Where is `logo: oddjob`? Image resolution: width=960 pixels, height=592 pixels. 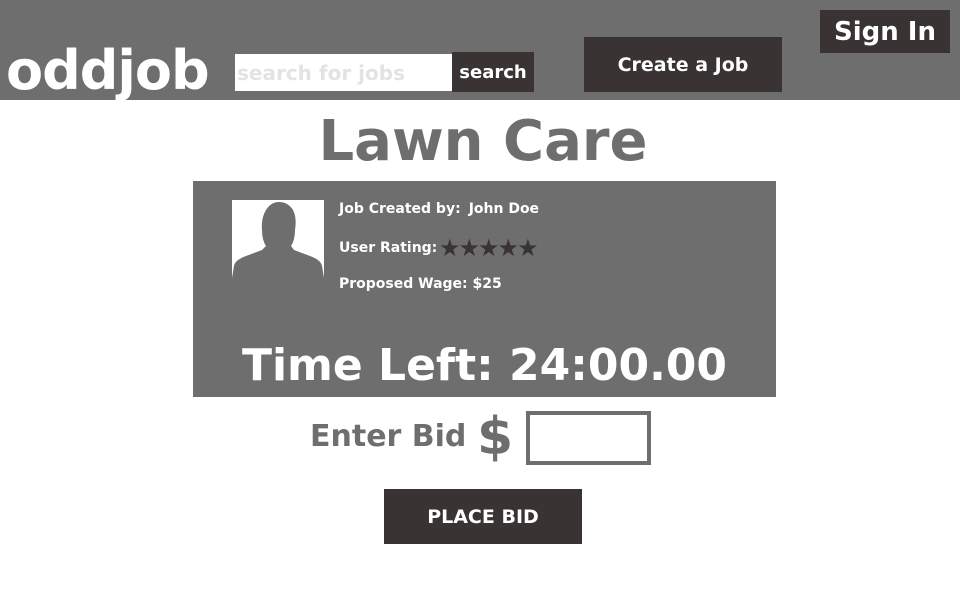 logo: oddjob is located at coordinates (108, 71).